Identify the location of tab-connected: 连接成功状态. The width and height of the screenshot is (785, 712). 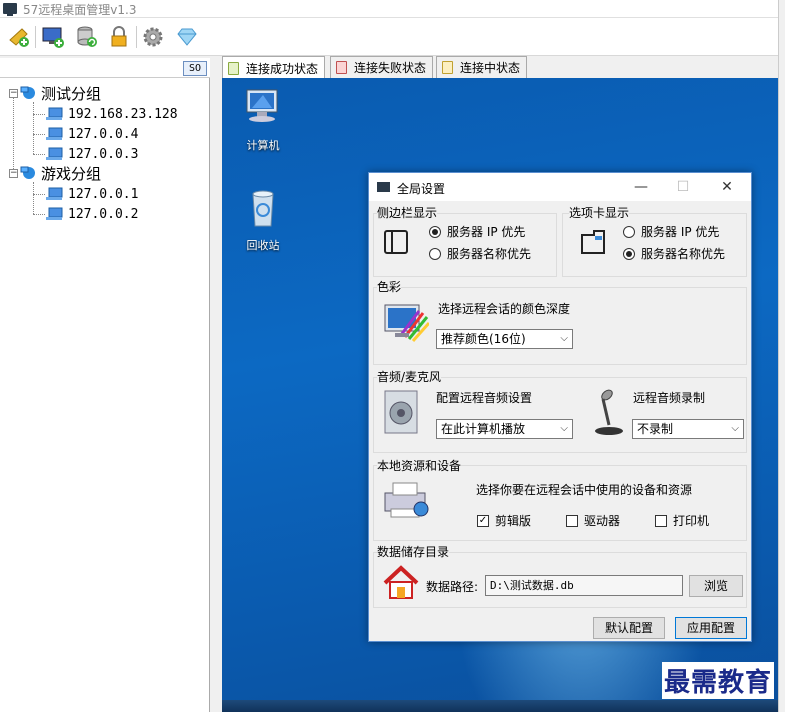
(274, 67).